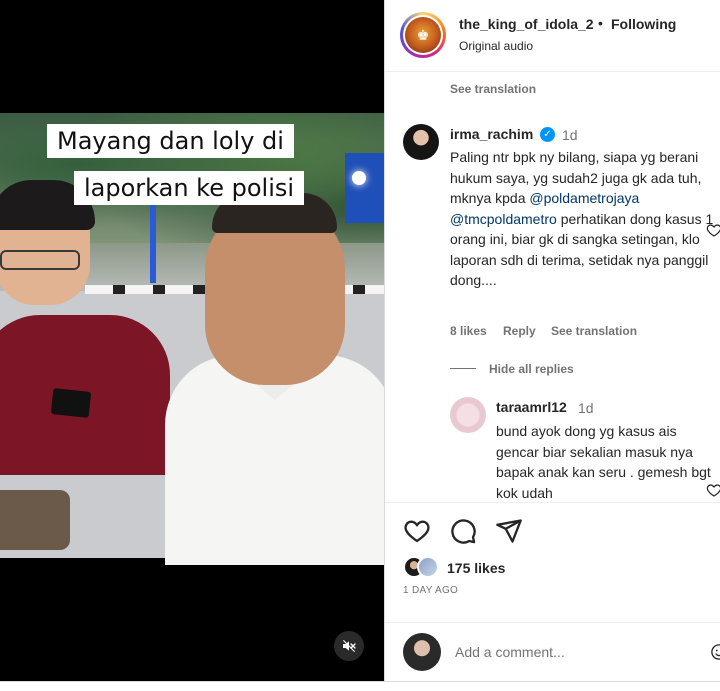  I want to click on speaker-muted-icon, so click(349, 646).